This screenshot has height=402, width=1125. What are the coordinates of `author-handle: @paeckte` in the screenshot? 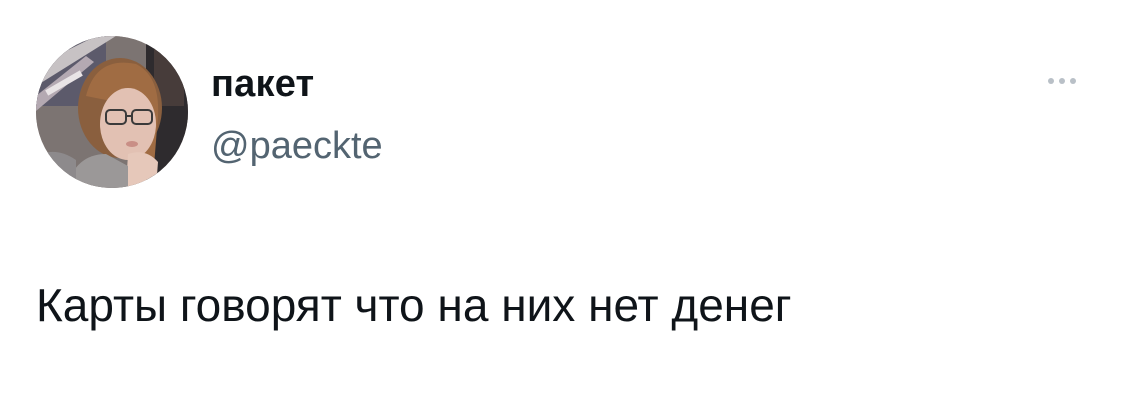 It's located at (297, 146).